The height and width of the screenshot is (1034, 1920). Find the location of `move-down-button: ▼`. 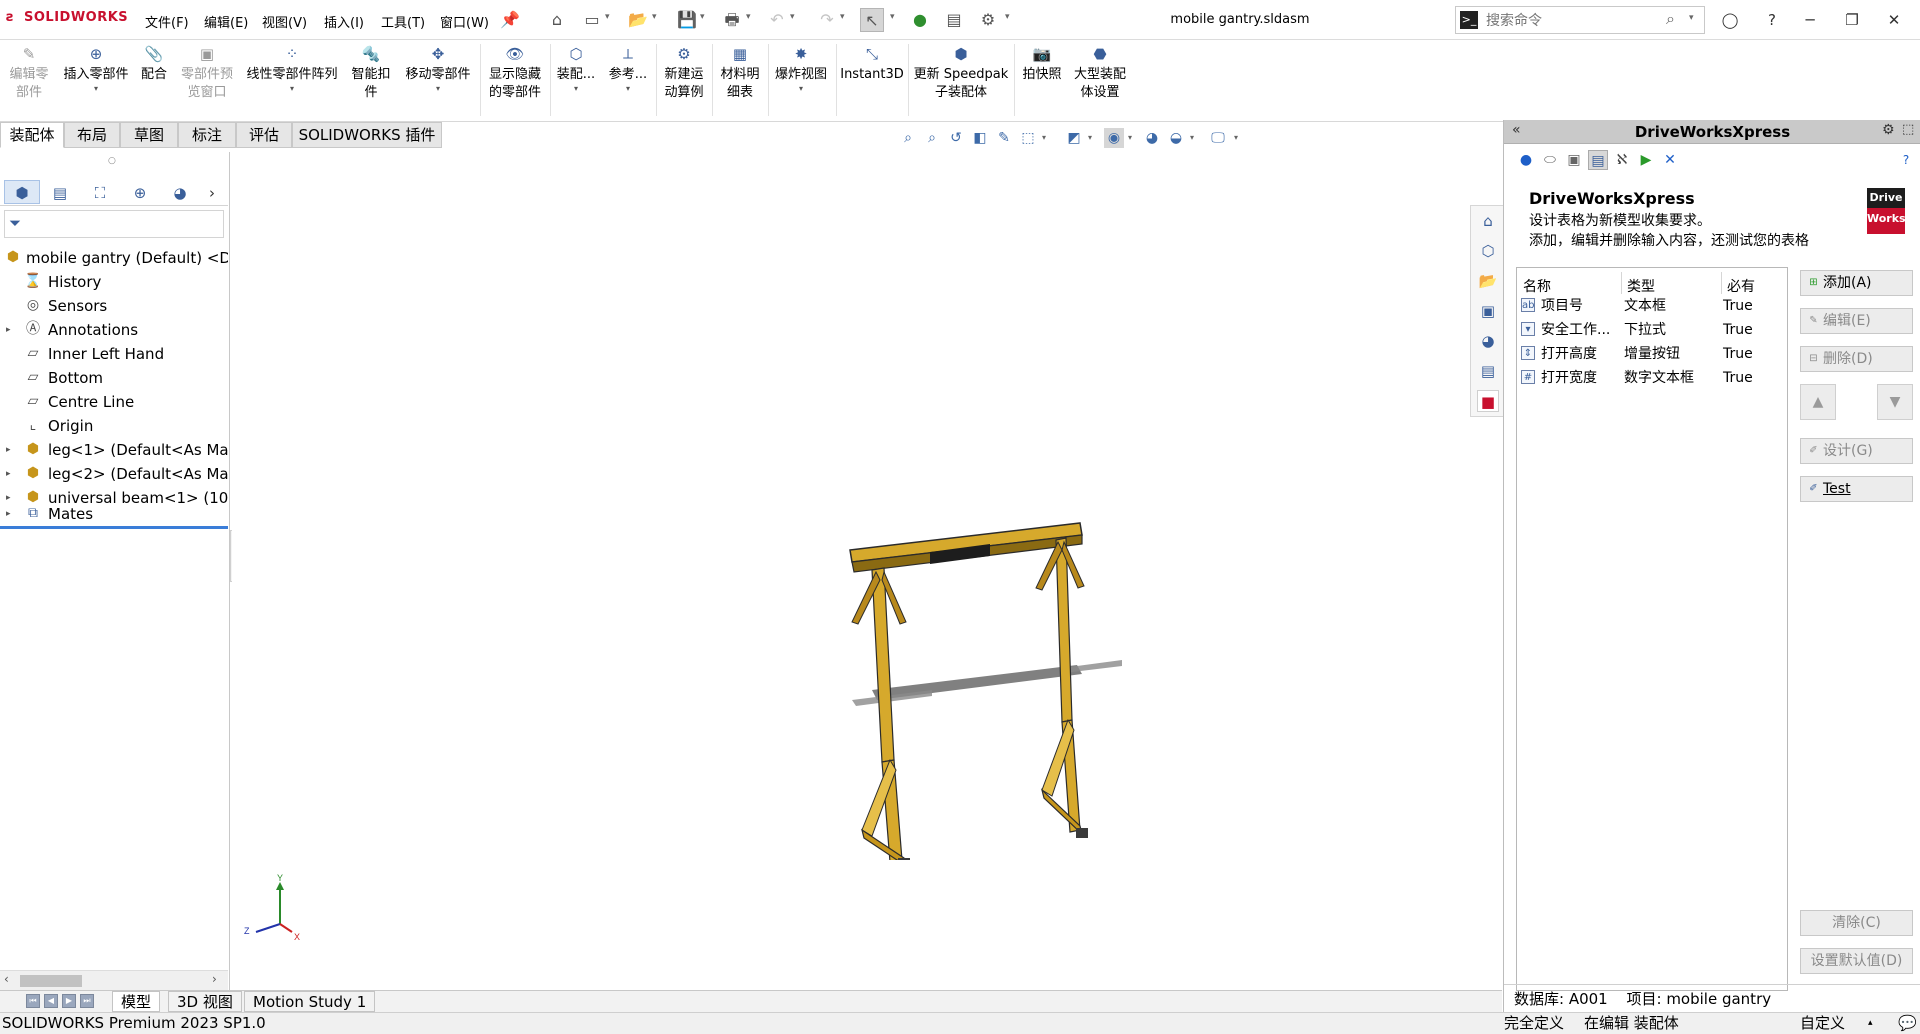

move-down-button: ▼ is located at coordinates (1895, 402).